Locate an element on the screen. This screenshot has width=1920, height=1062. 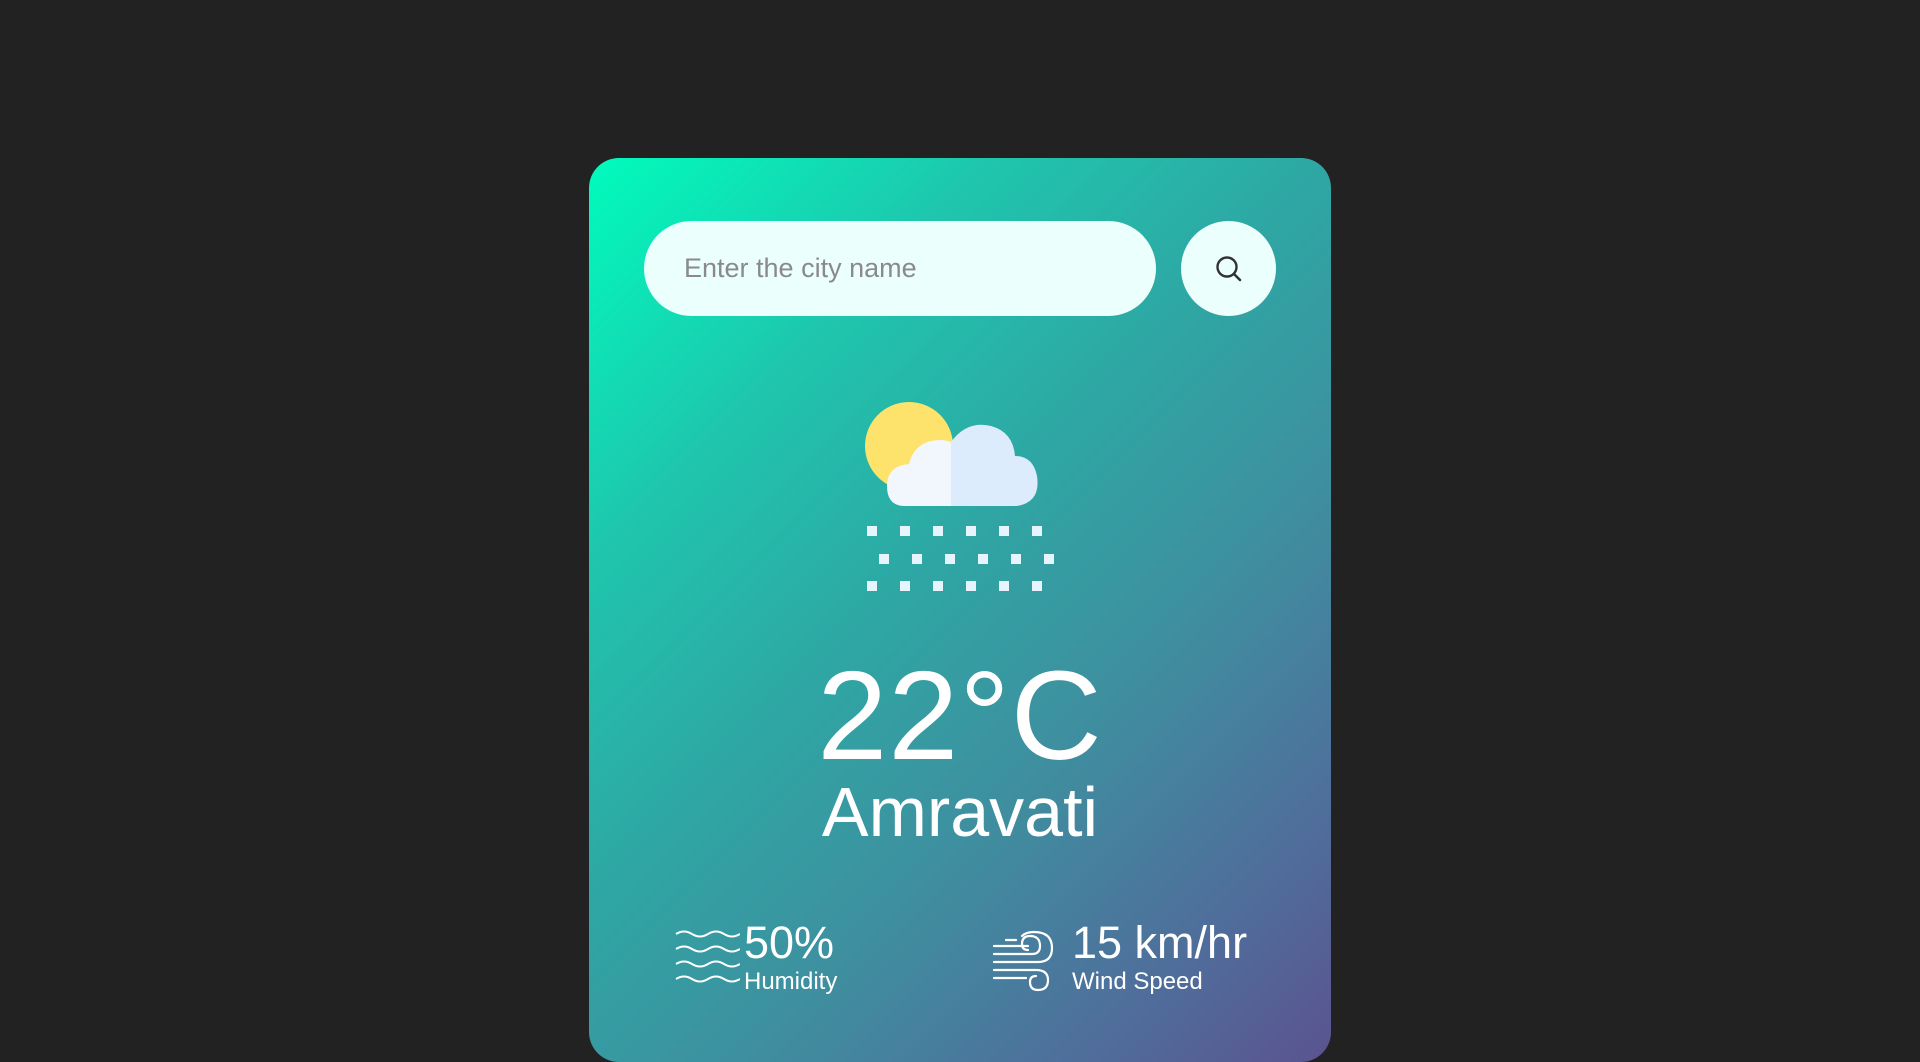
search-bar is located at coordinates (960, 268).